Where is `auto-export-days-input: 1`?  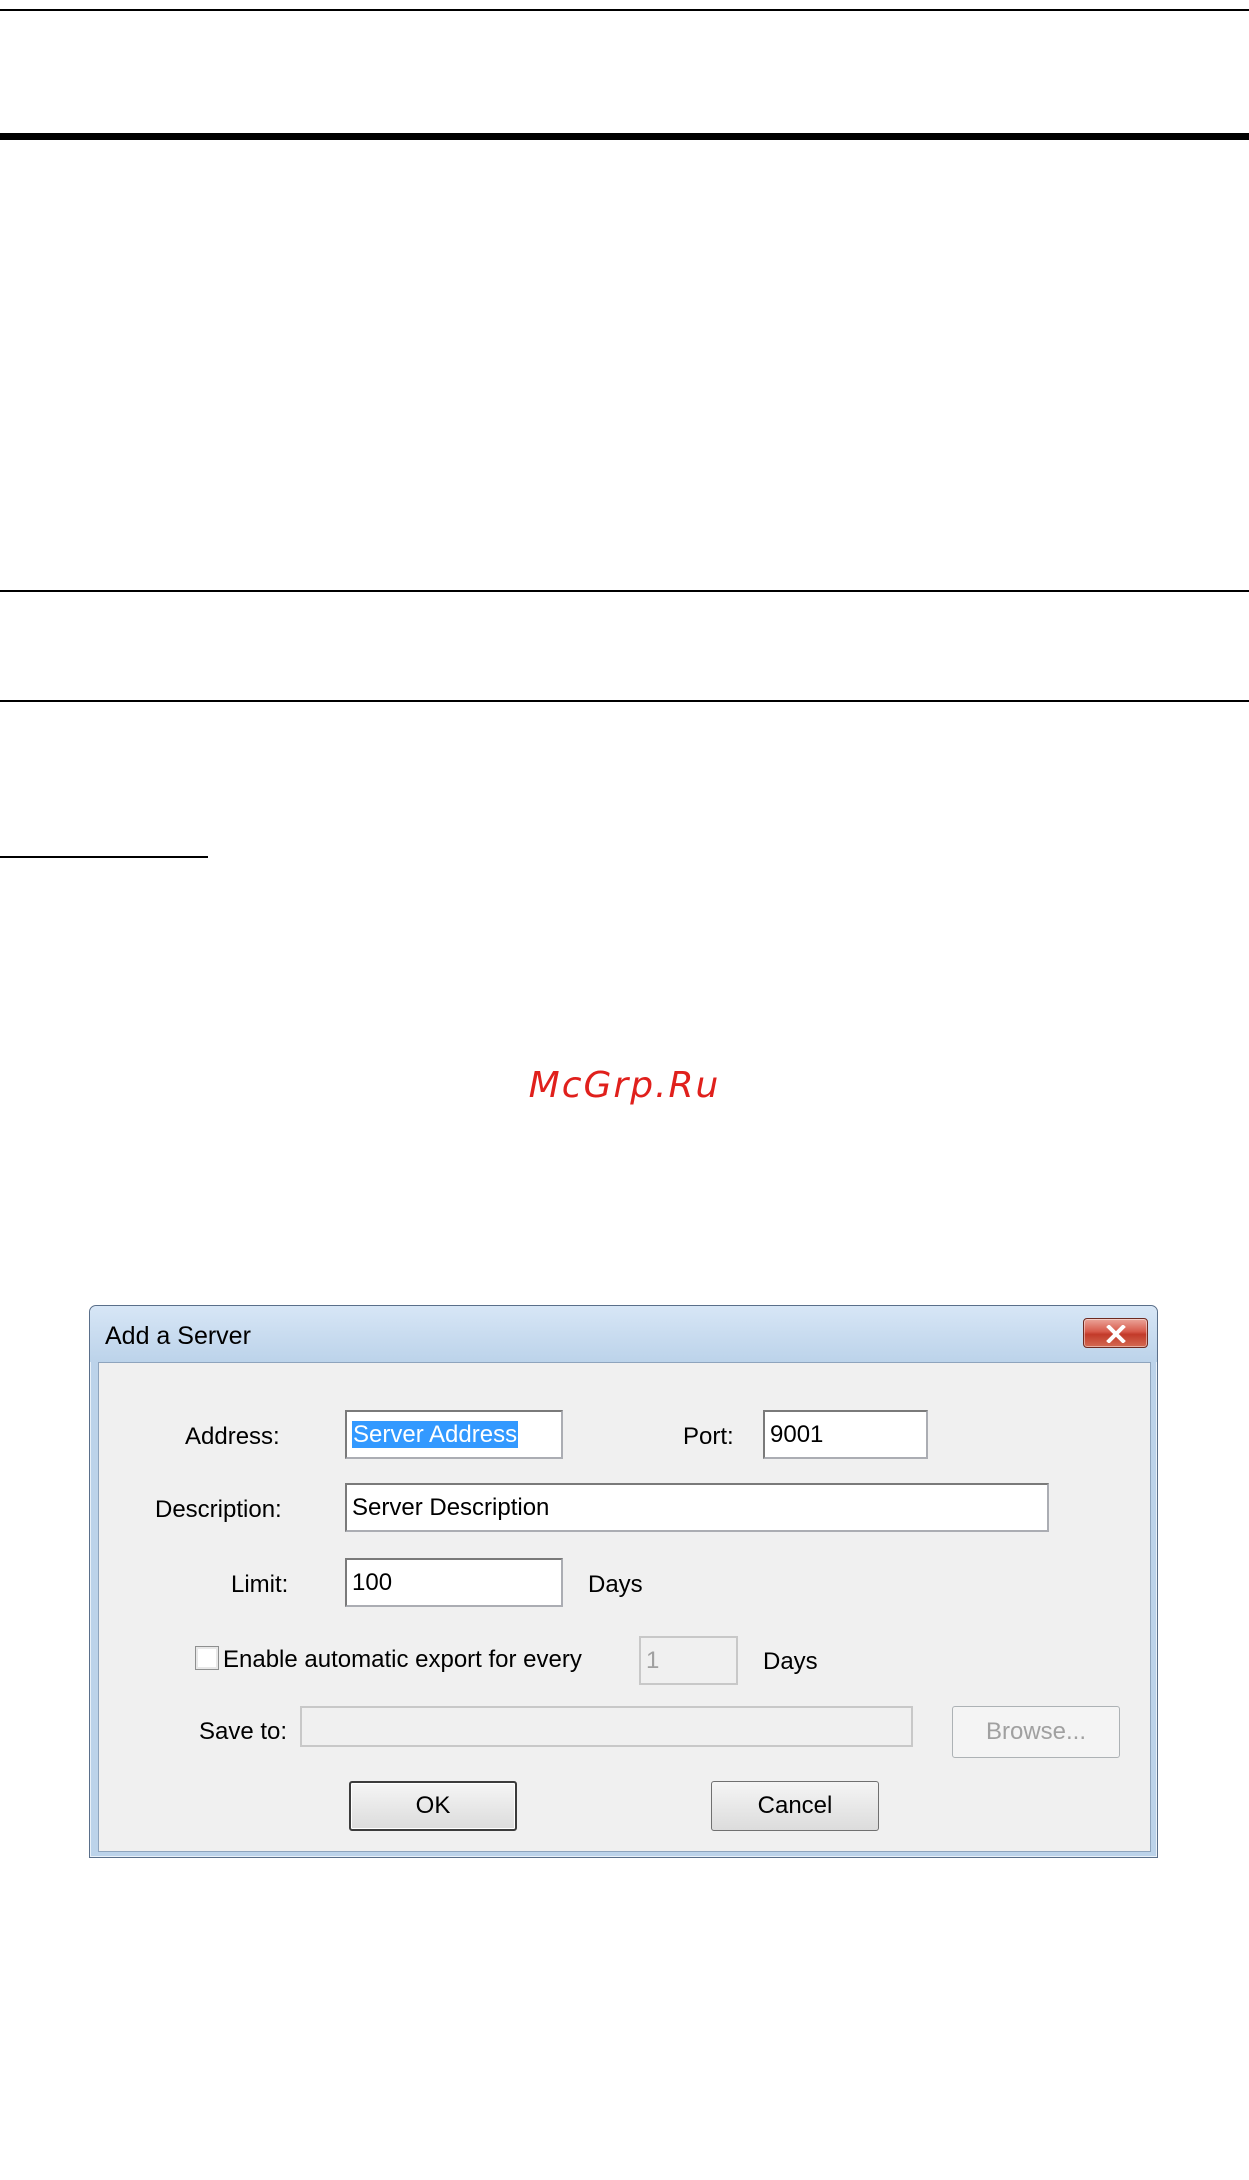
auto-export-days-input: 1 is located at coordinates (688, 1660).